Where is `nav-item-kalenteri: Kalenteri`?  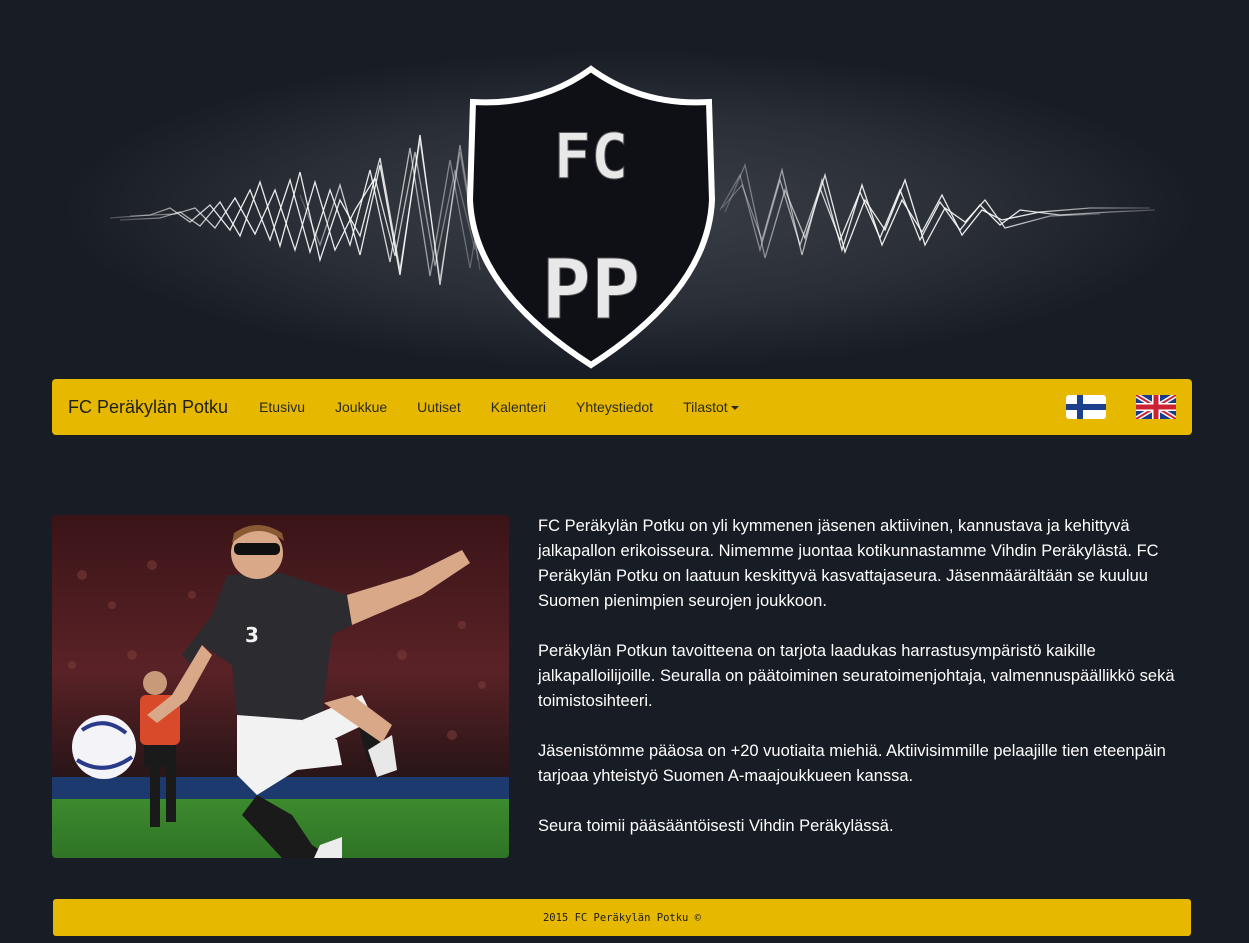
nav-item-kalenteri: Kalenteri is located at coordinates (518, 407).